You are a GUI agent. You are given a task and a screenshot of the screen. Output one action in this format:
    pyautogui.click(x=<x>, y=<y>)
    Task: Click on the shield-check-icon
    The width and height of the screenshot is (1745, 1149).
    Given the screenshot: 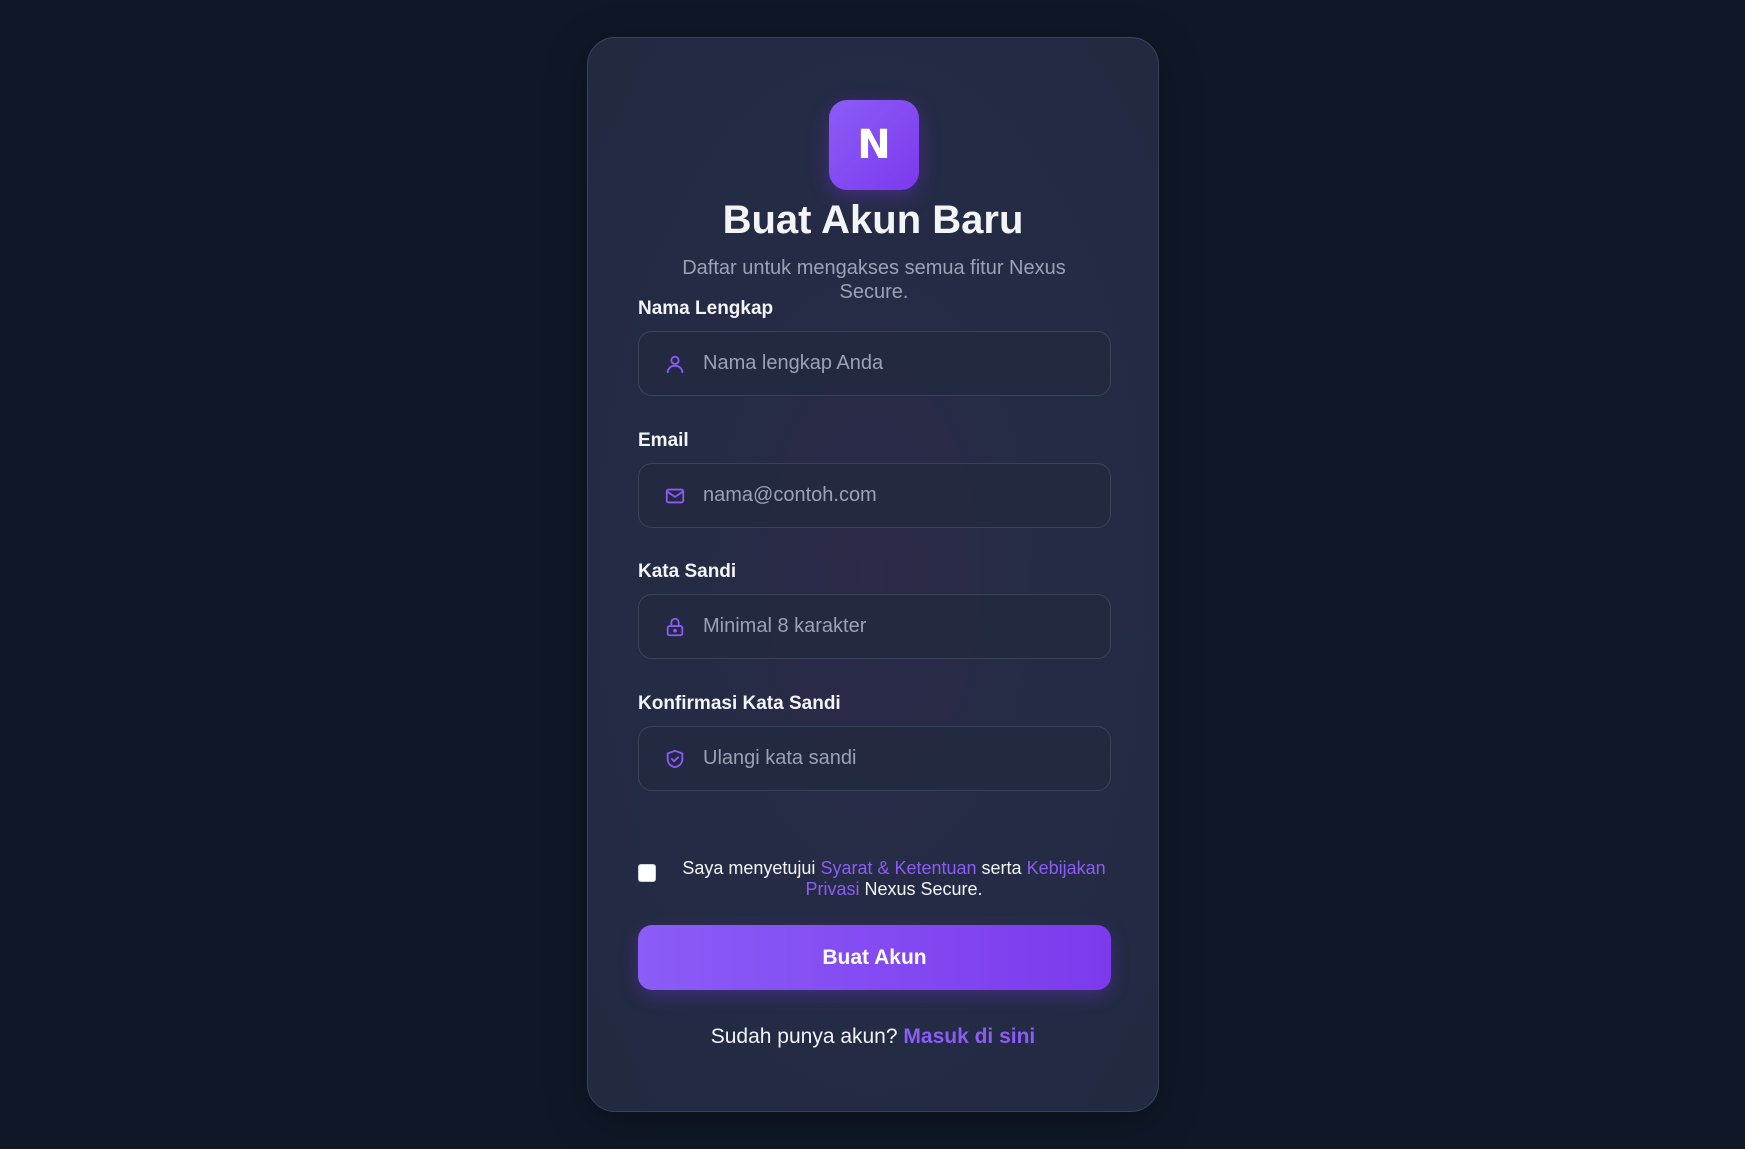 What is the action you would take?
    pyautogui.click(x=675, y=759)
    